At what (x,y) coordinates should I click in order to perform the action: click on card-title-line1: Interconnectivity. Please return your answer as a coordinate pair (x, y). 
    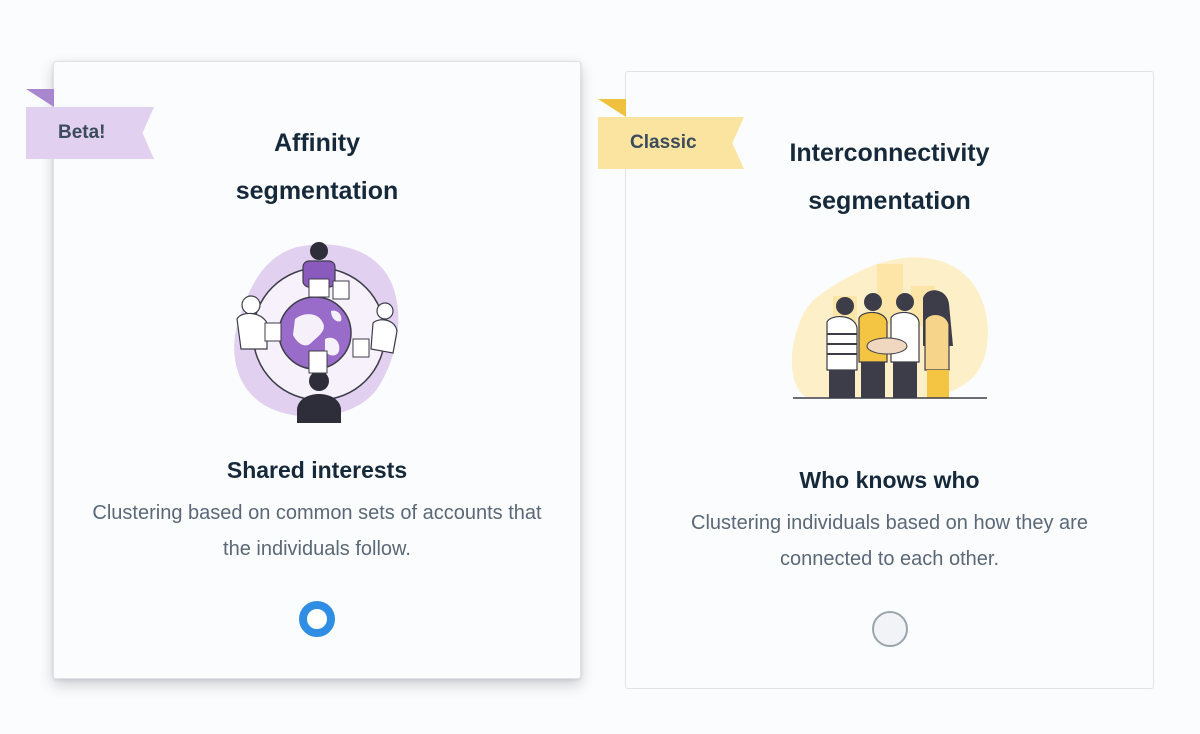
    Looking at the image, I should click on (889, 153).